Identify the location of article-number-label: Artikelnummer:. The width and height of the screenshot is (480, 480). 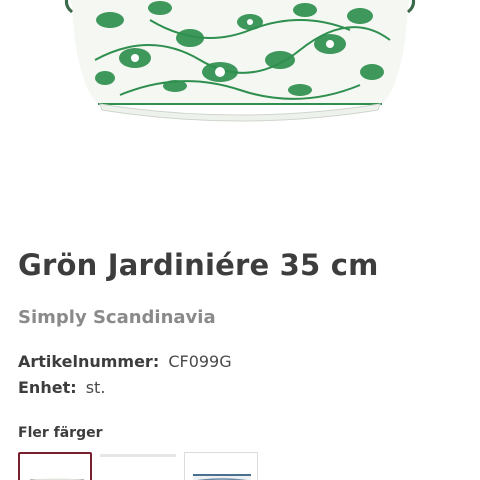
(89, 361).